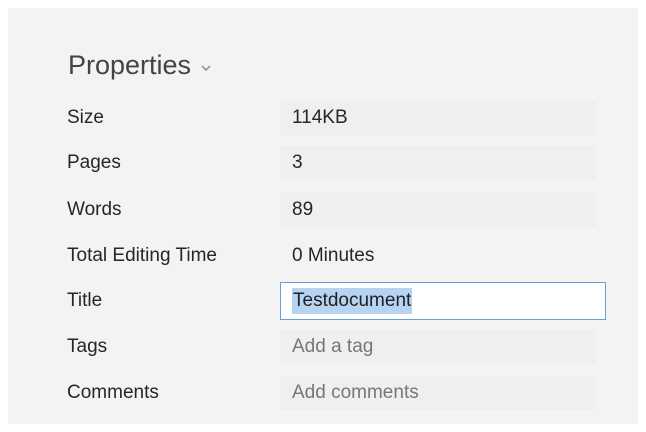 The width and height of the screenshot is (646, 432). Describe the element at coordinates (438, 347) in the screenshot. I see `tags-input: Add a tag` at that location.